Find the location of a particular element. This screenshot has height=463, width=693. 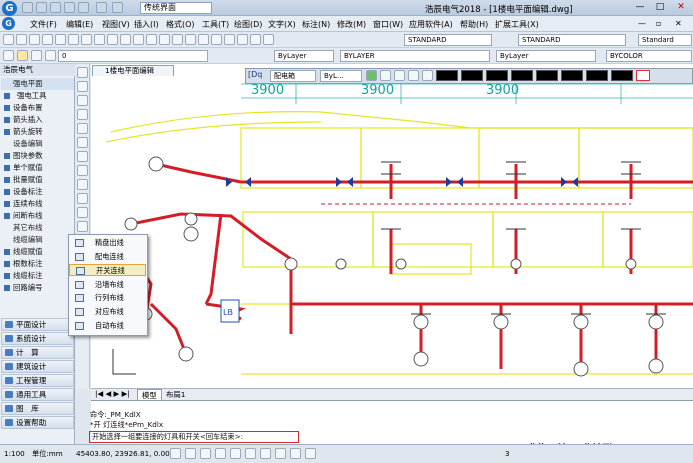

category-library: 图 库 is located at coordinates (37, 408).